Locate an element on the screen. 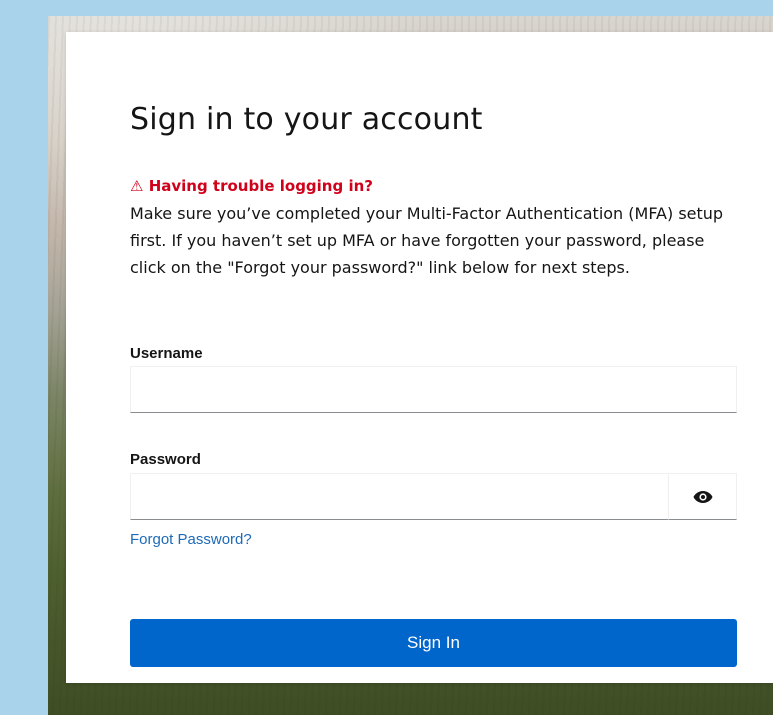 This screenshot has height=715, width=773. password-field is located at coordinates (399, 496).